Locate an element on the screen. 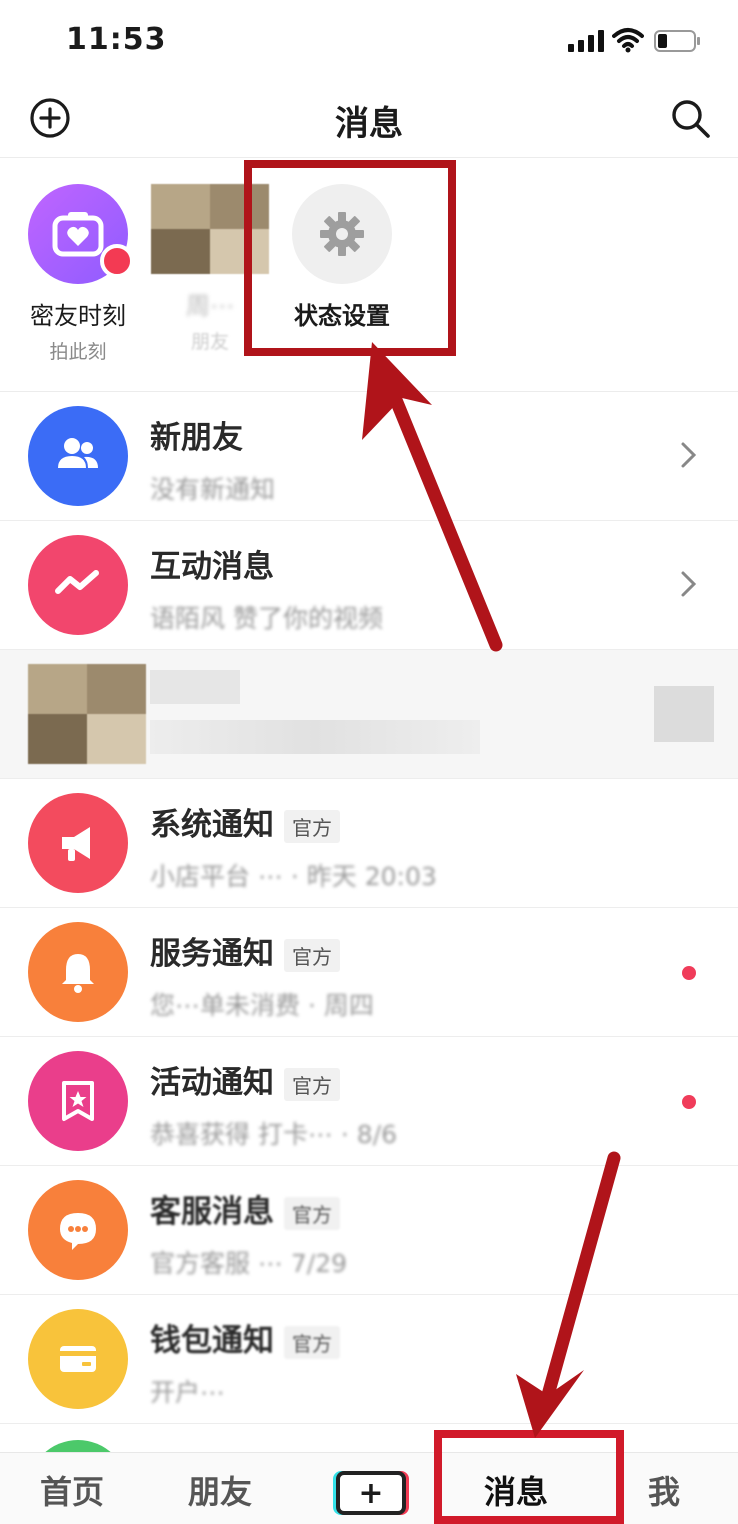  blurred-avatar is located at coordinates (87, 714).